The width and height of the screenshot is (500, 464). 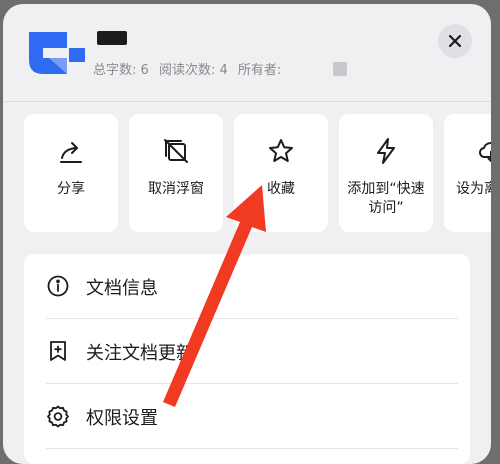 What do you see at coordinates (122, 418) in the screenshot?
I see `menu-item-label: 权限设置` at bounding box center [122, 418].